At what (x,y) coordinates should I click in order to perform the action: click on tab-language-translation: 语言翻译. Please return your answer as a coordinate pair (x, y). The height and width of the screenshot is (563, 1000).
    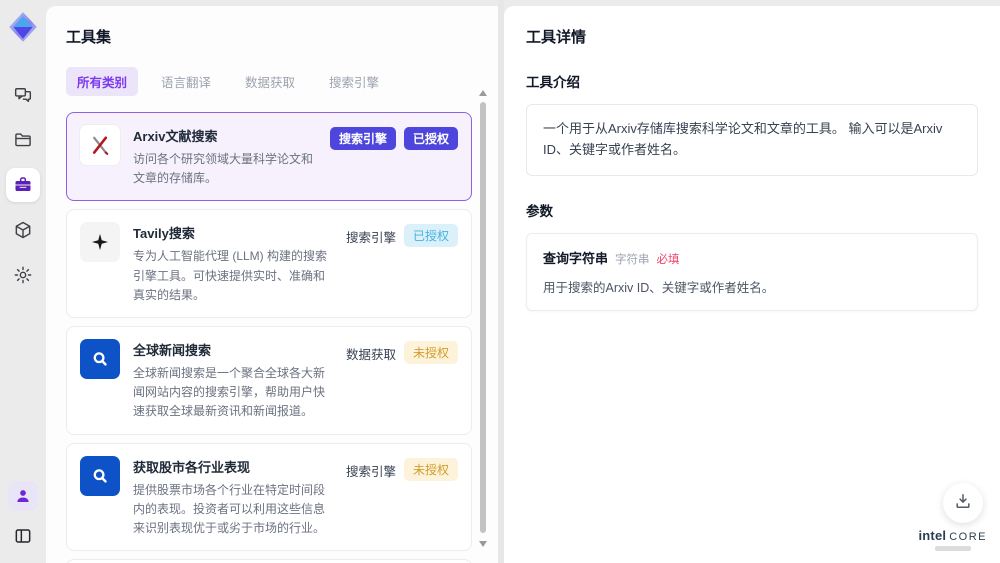
    Looking at the image, I should click on (186, 81).